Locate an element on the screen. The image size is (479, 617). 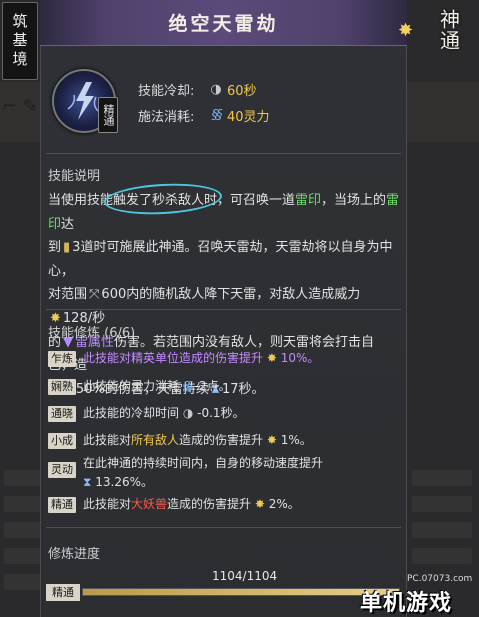
area-icon: ⤧ is located at coordinates (94, 295).